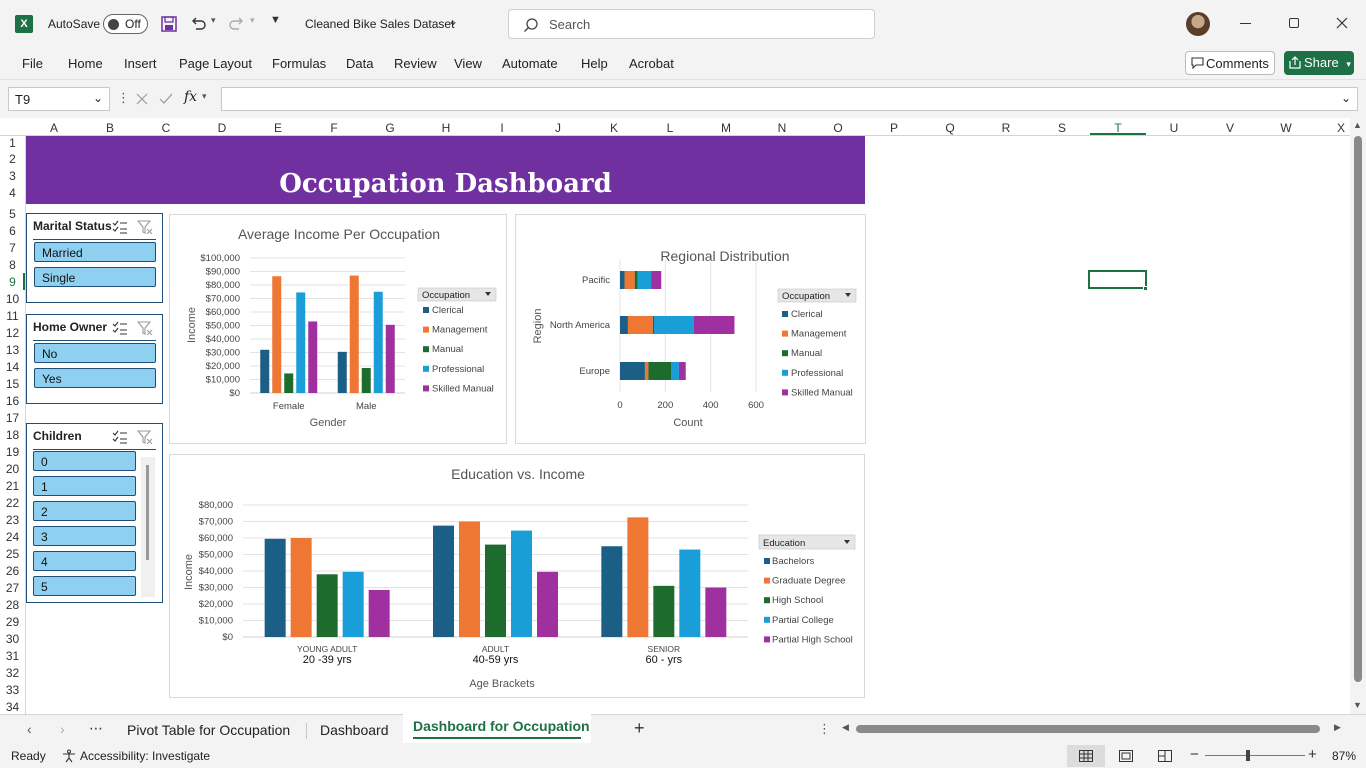  Describe the element at coordinates (12, 673) in the screenshot. I see `row-header-32: 32` at that location.